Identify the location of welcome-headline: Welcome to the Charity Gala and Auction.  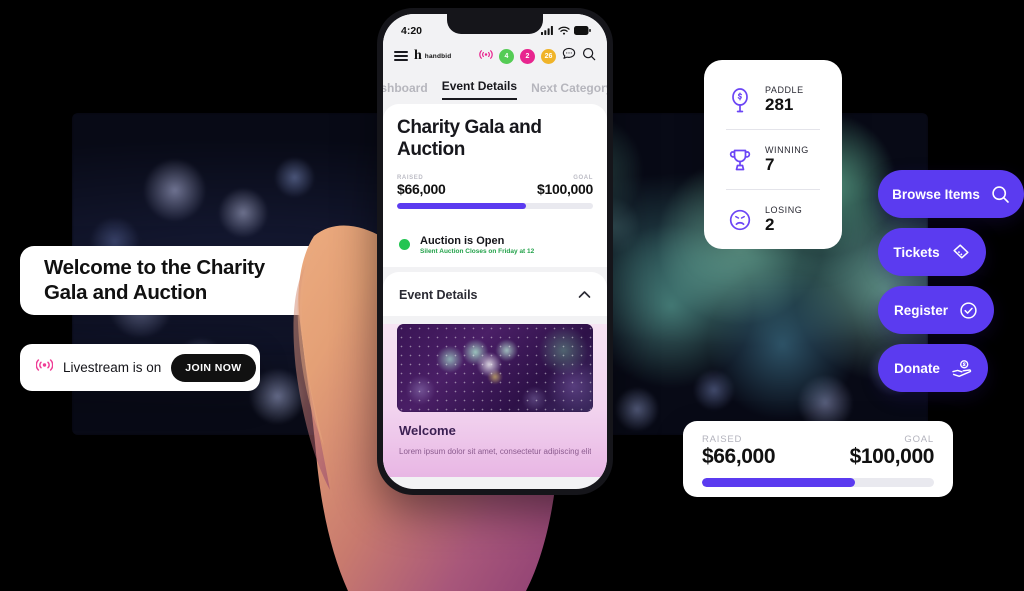
(154, 280).